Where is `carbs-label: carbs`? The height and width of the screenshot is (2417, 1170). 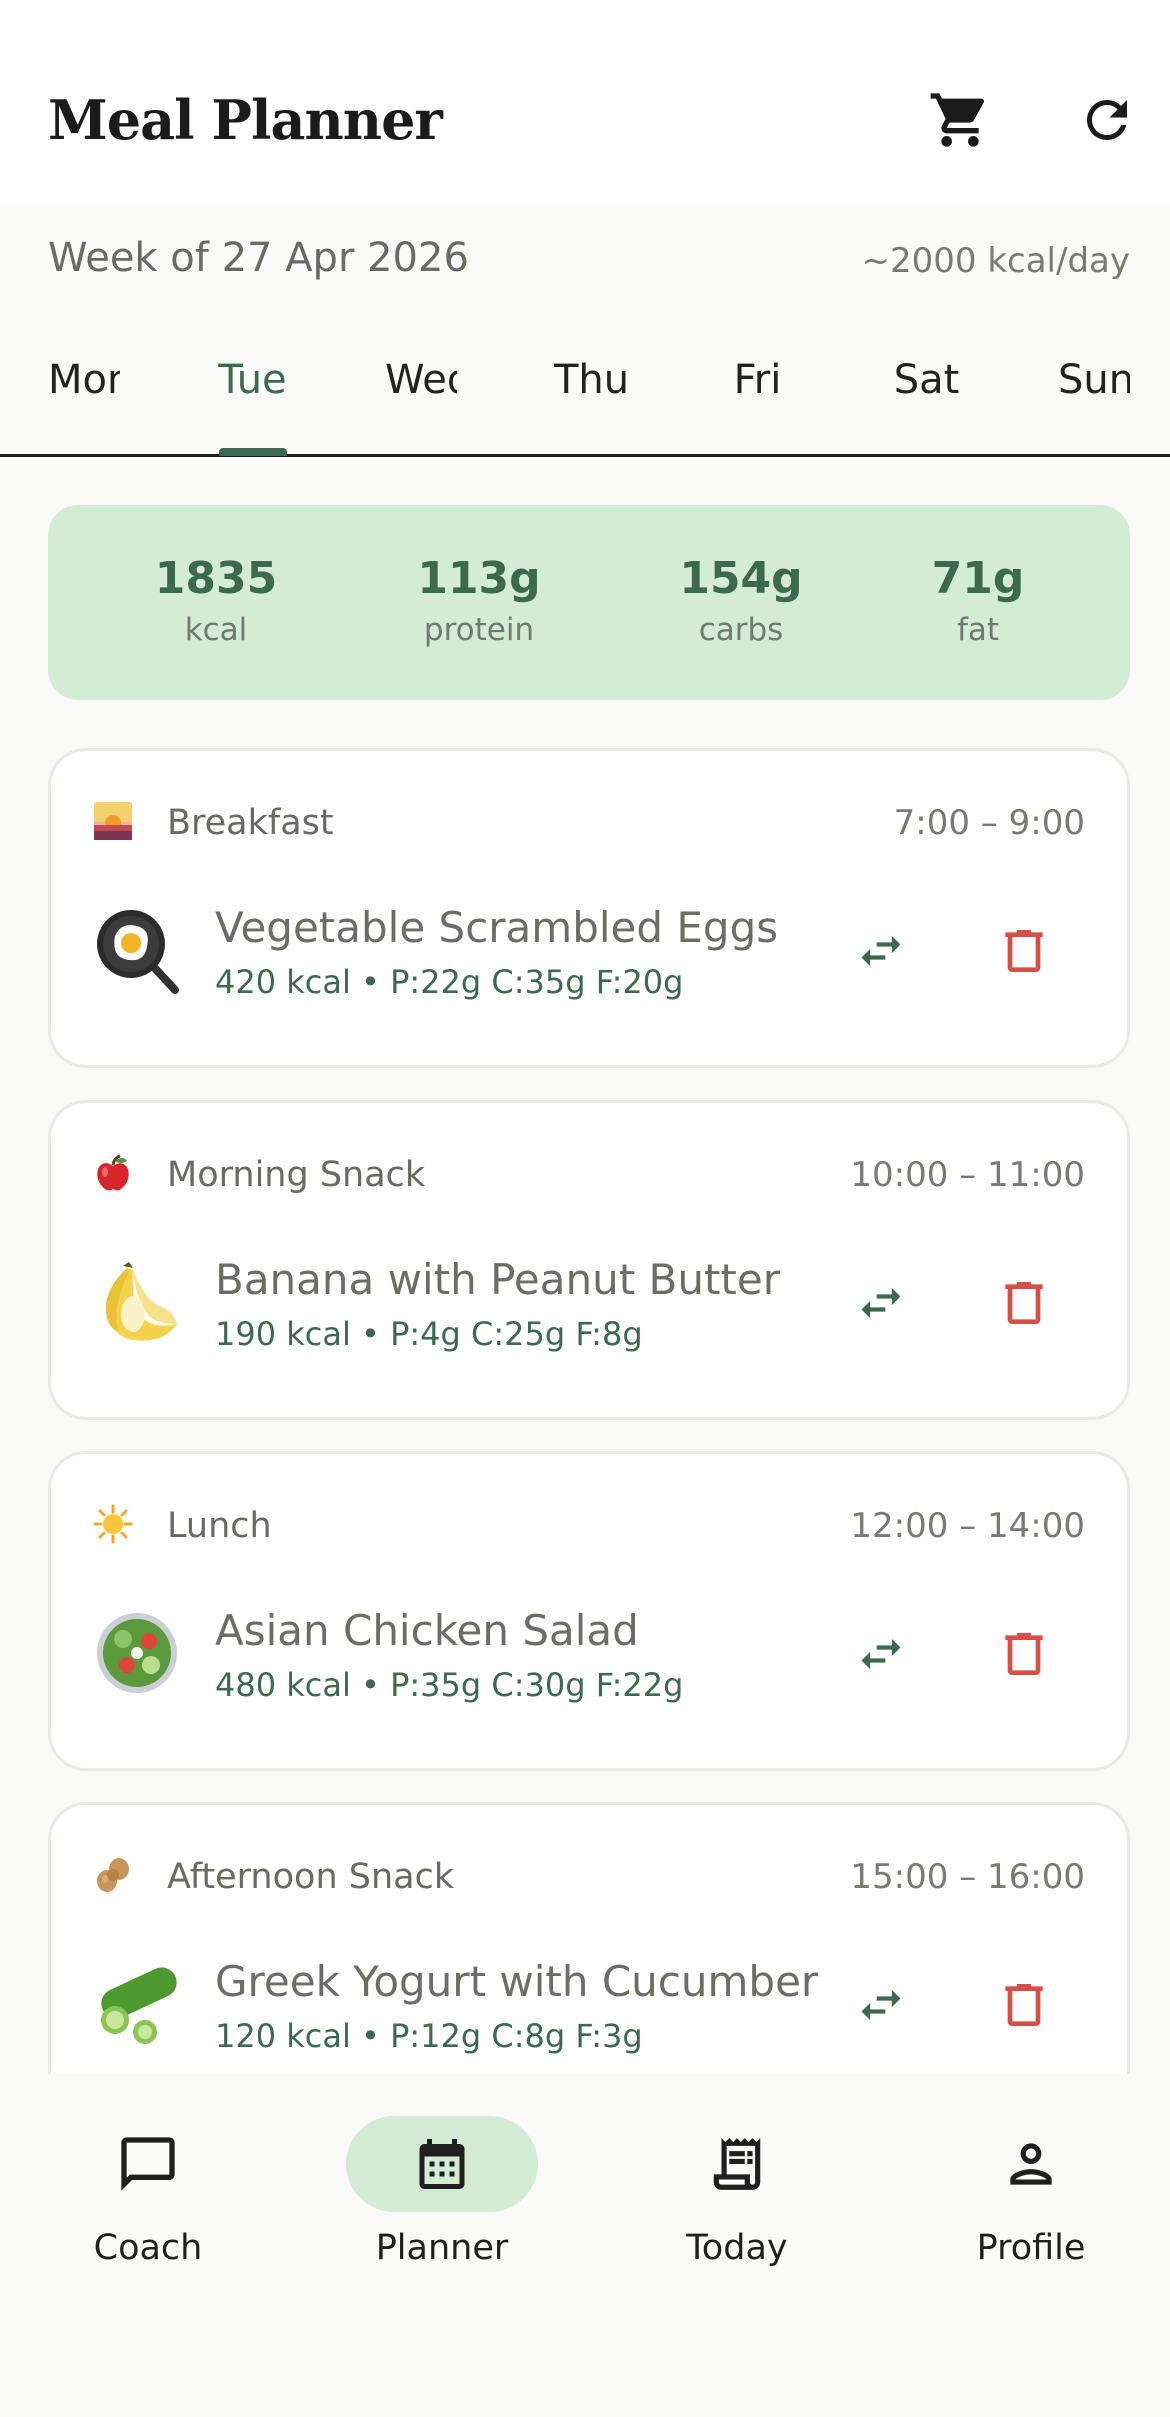 carbs-label: carbs is located at coordinates (741, 630).